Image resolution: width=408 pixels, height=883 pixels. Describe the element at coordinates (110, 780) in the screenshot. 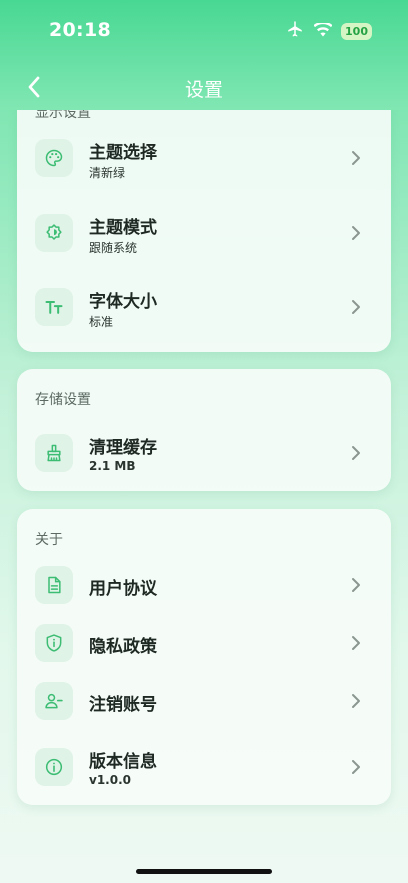

I see `version-value: v1.0.0` at that location.